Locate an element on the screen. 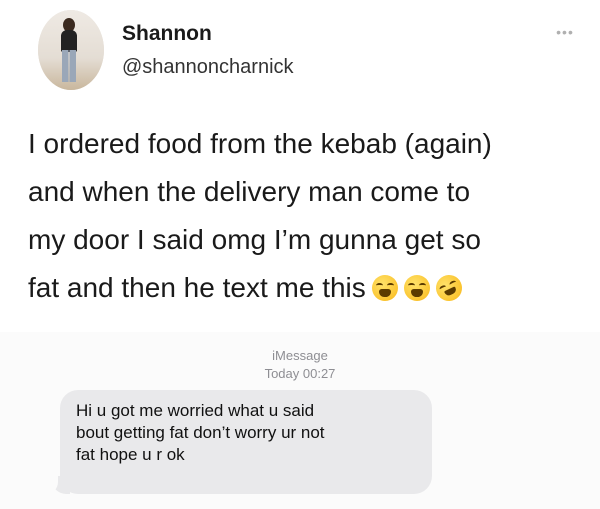 The height and width of the screenshot is (509, 600). message-line: fat hope u r ok is located at coordinates (130, 454).